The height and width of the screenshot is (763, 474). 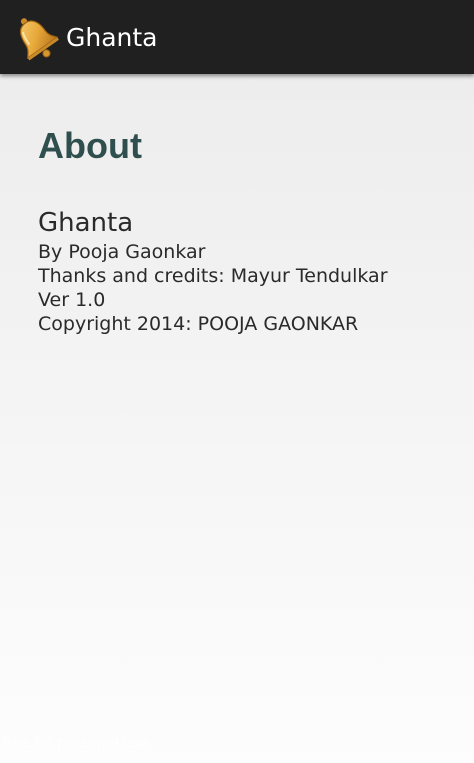 What do you see at coordinates (213, 276) in the screenshot?
I see `credits-text: Thanks and credits: Mayur Tendulkar` at bounding box center [213, 276].